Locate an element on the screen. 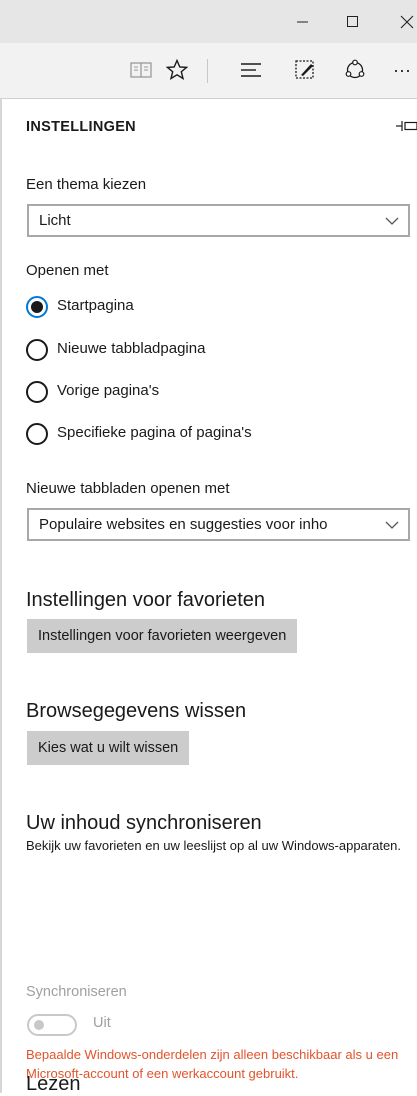 The height and width of the screenshot is (1096, 417). sync-heading: Uw inhoud synchroniseren is located at coordinates (144, 823).